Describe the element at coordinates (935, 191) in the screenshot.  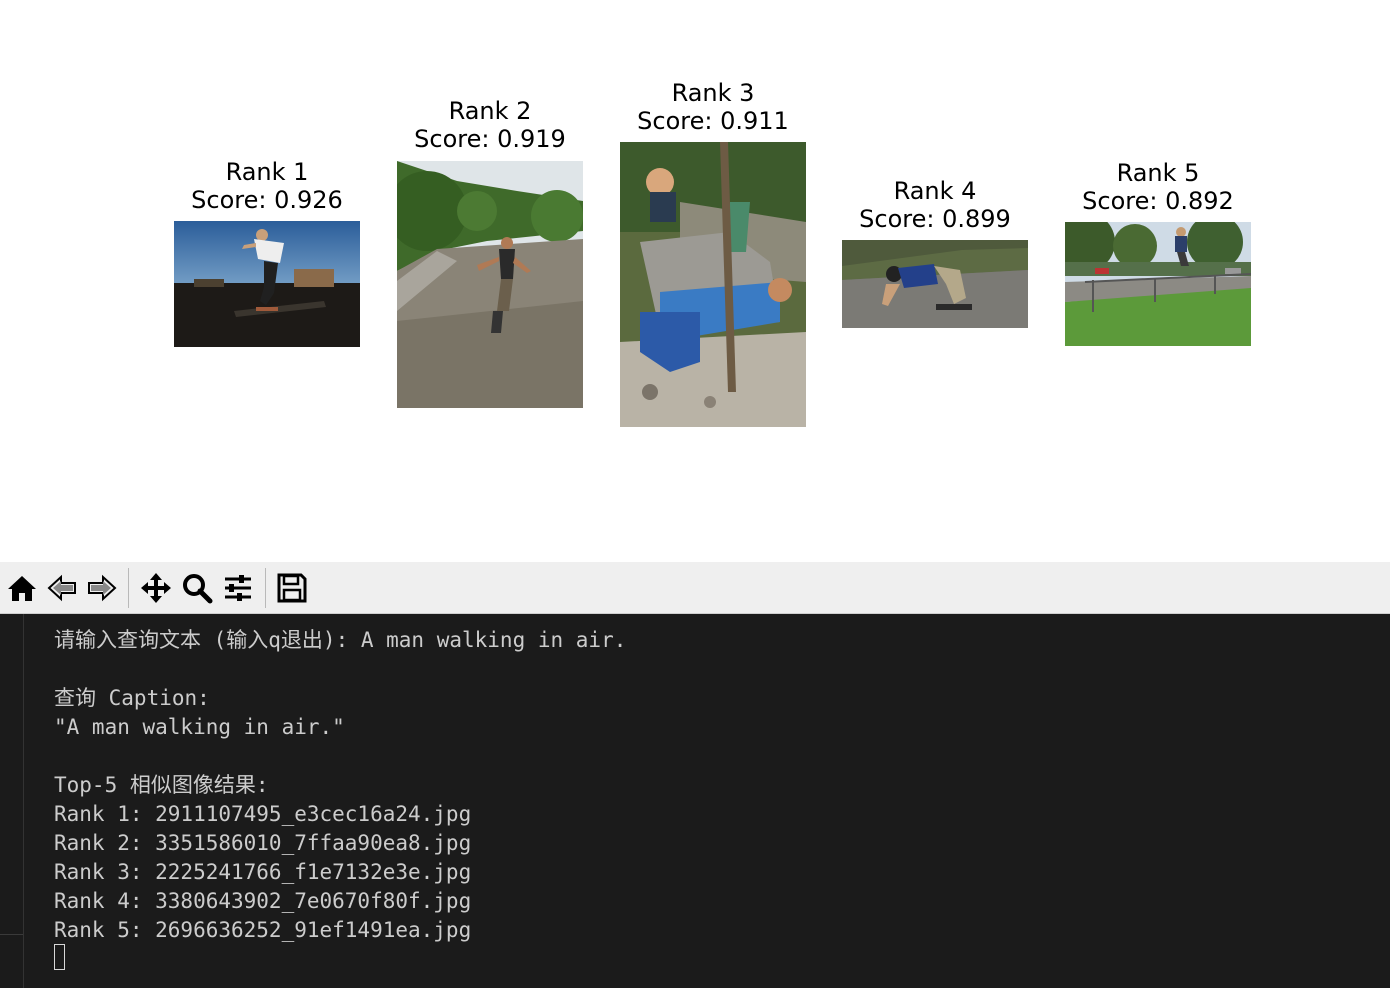
I see `panel-rank-label: Rank 4` at that location.